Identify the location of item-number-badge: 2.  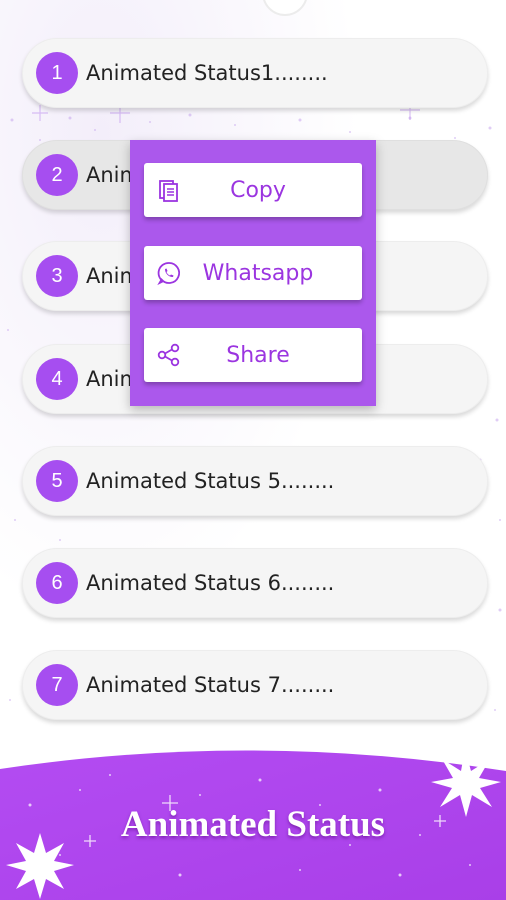
(57, 175).